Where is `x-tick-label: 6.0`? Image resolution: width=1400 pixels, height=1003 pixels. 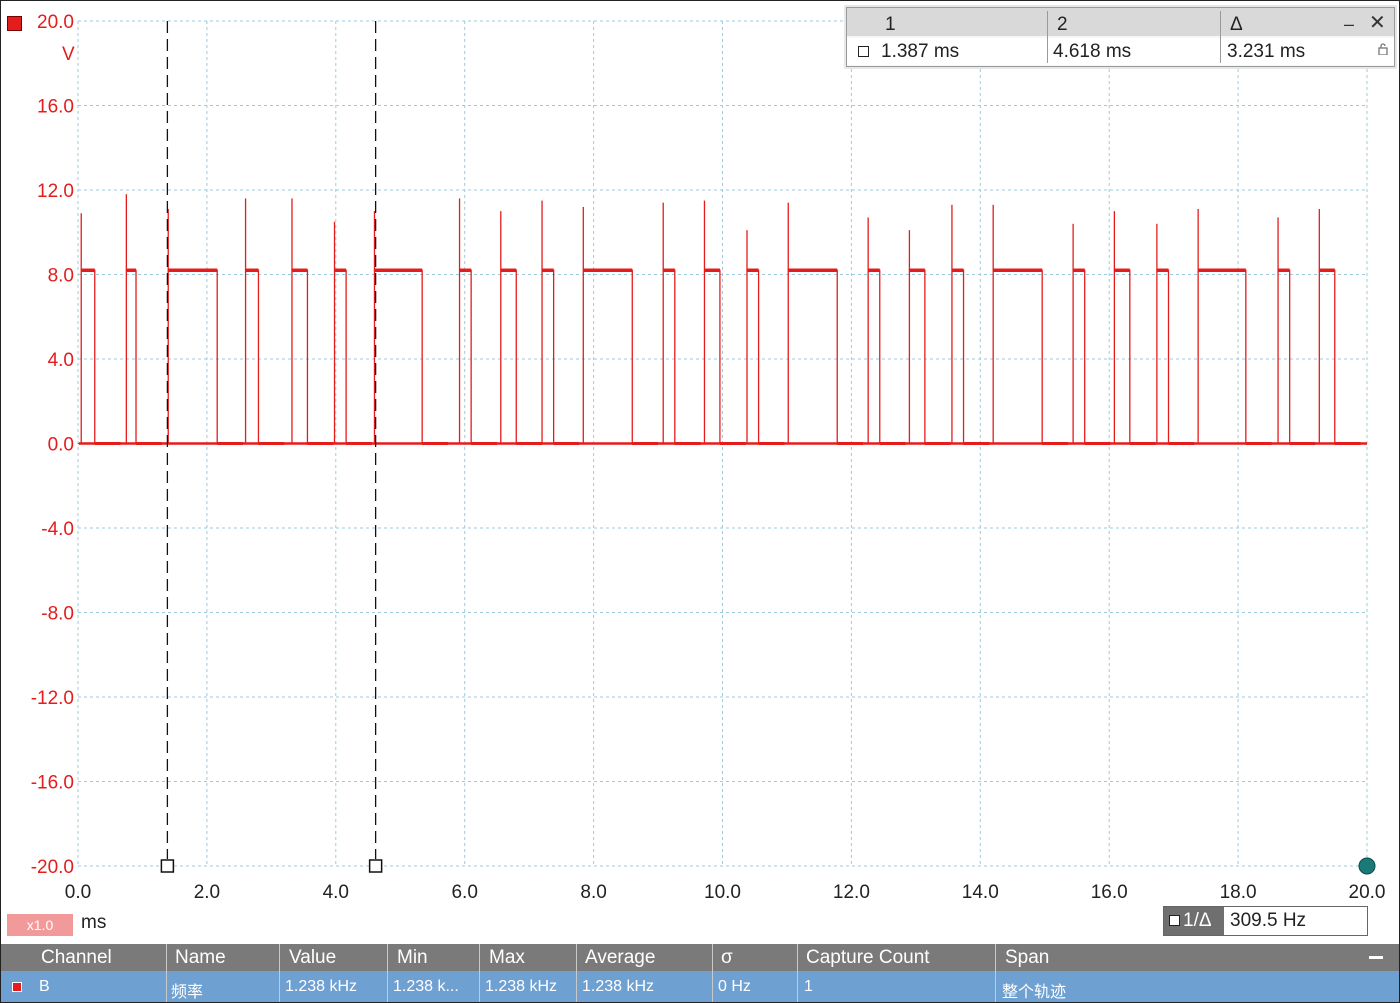
x-tick-label: 6.0 is located at coordinates (464, 892).